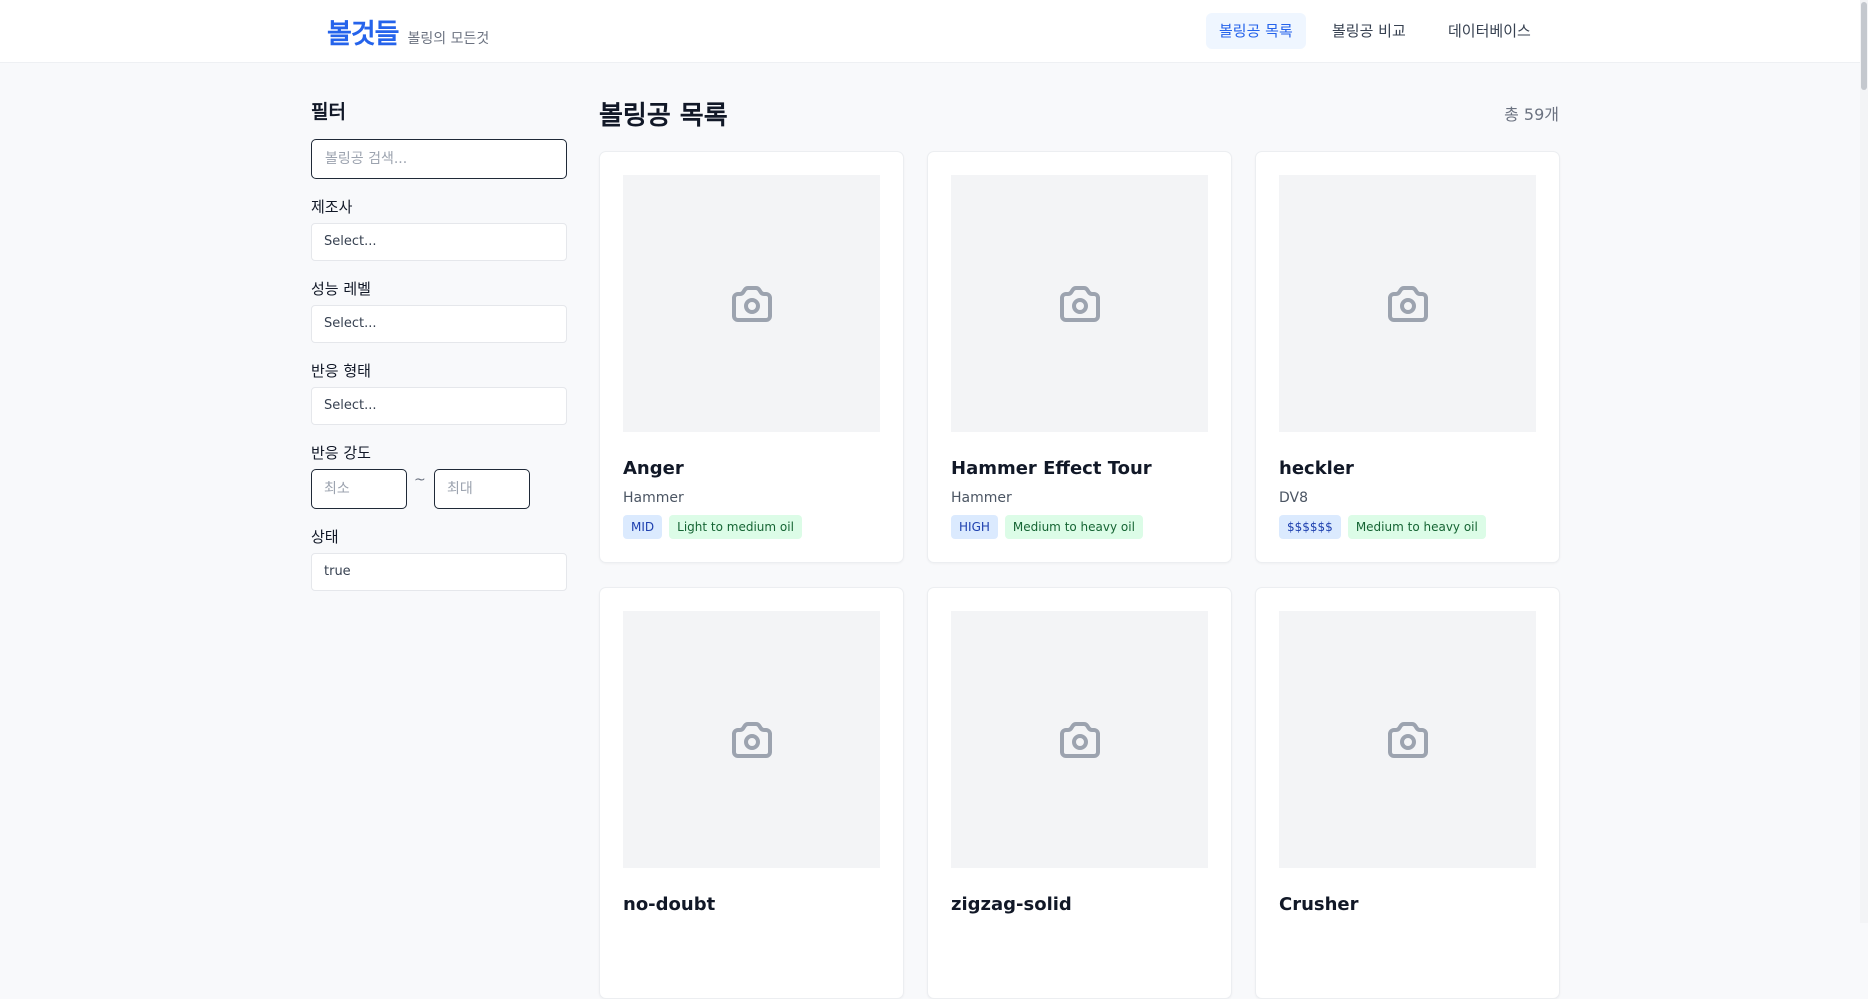 This screenshot has width=1868, height=999. Describe the element at coordinates (332, 207) in the screenshot. I see `manufacturer-label: 제조사` at that location.